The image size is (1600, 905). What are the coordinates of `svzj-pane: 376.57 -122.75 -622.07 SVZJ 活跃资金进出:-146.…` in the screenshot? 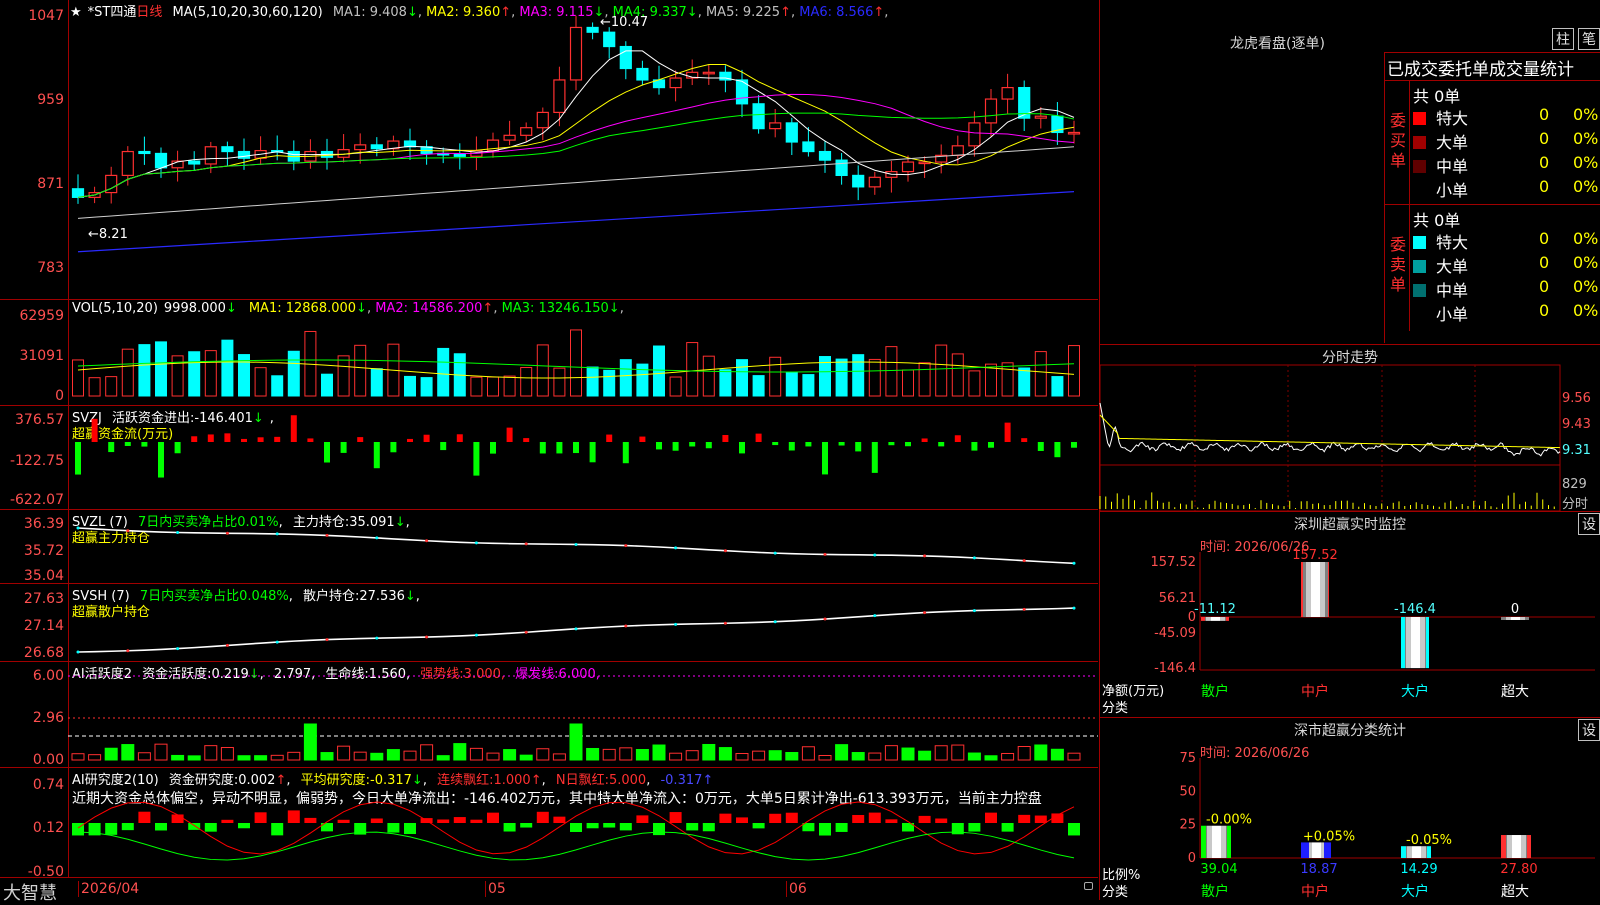 It's located at (549, 458).